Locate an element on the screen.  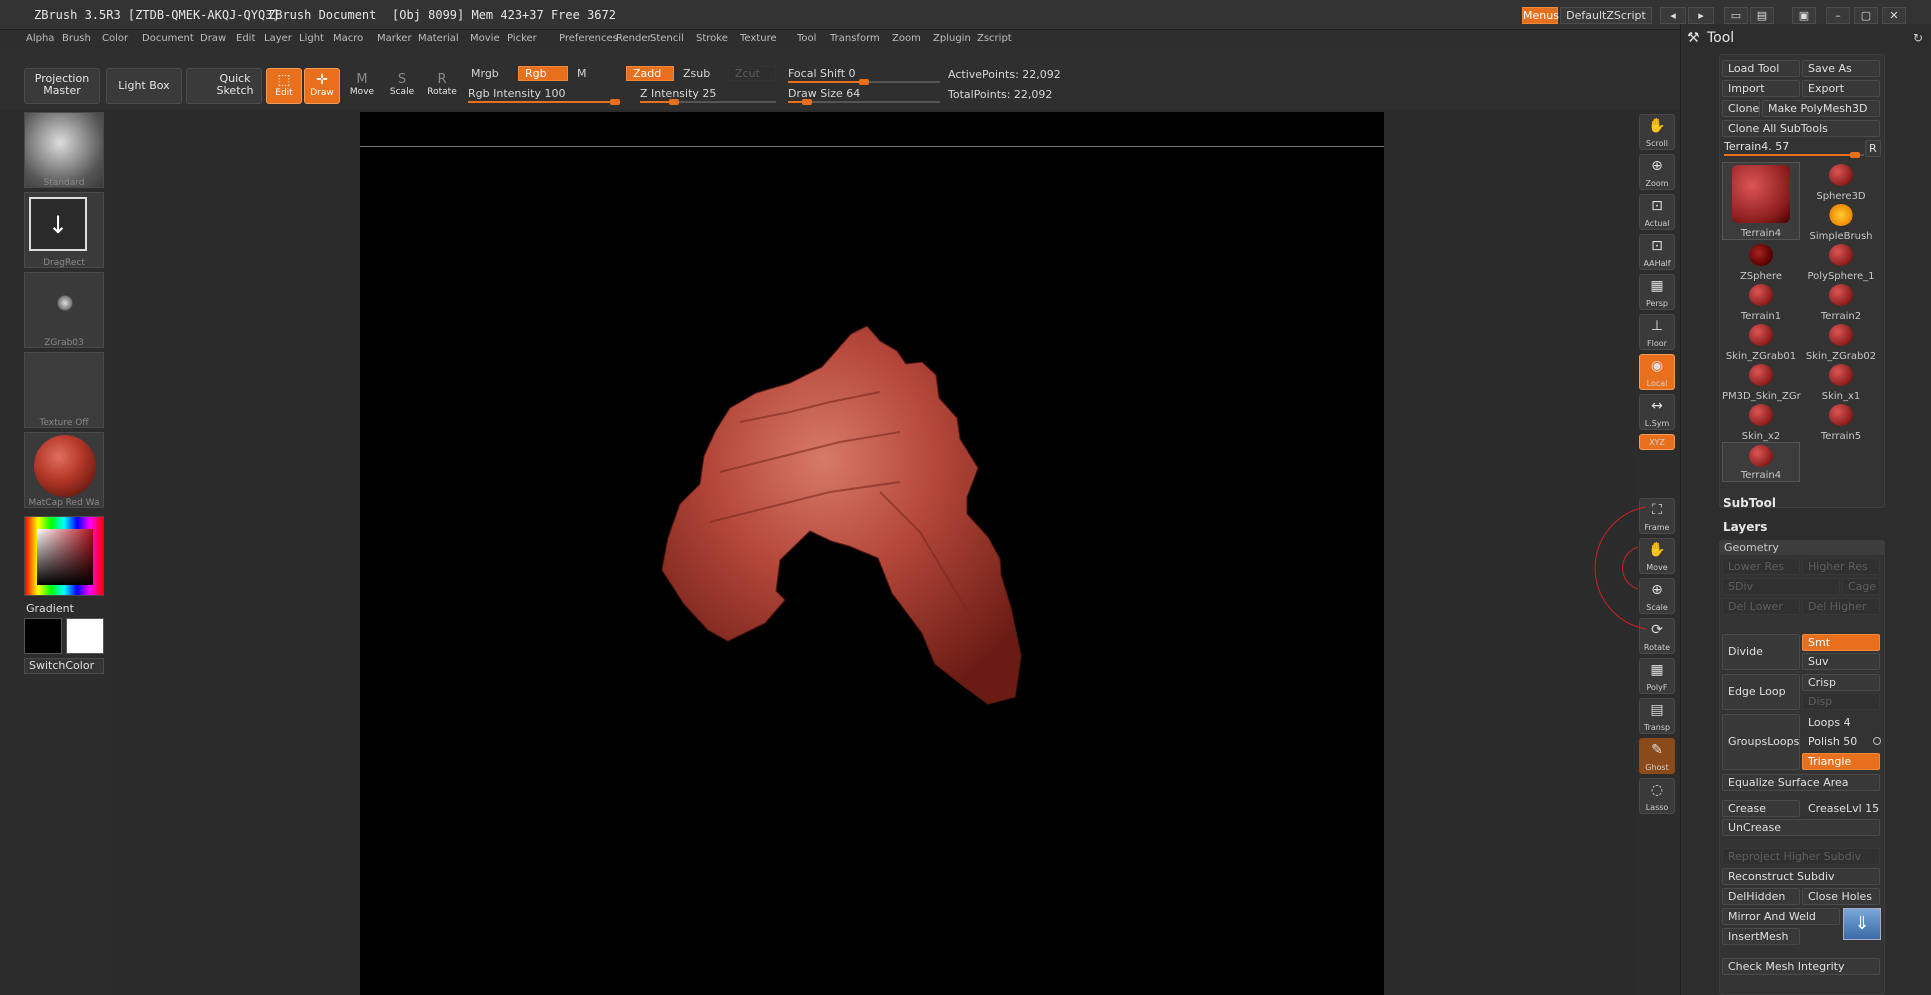
z-intensity-knob is located at coordinates (674, 102).